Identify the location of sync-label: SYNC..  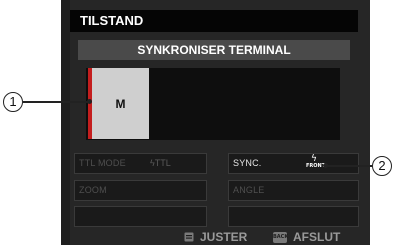
(247, 163).